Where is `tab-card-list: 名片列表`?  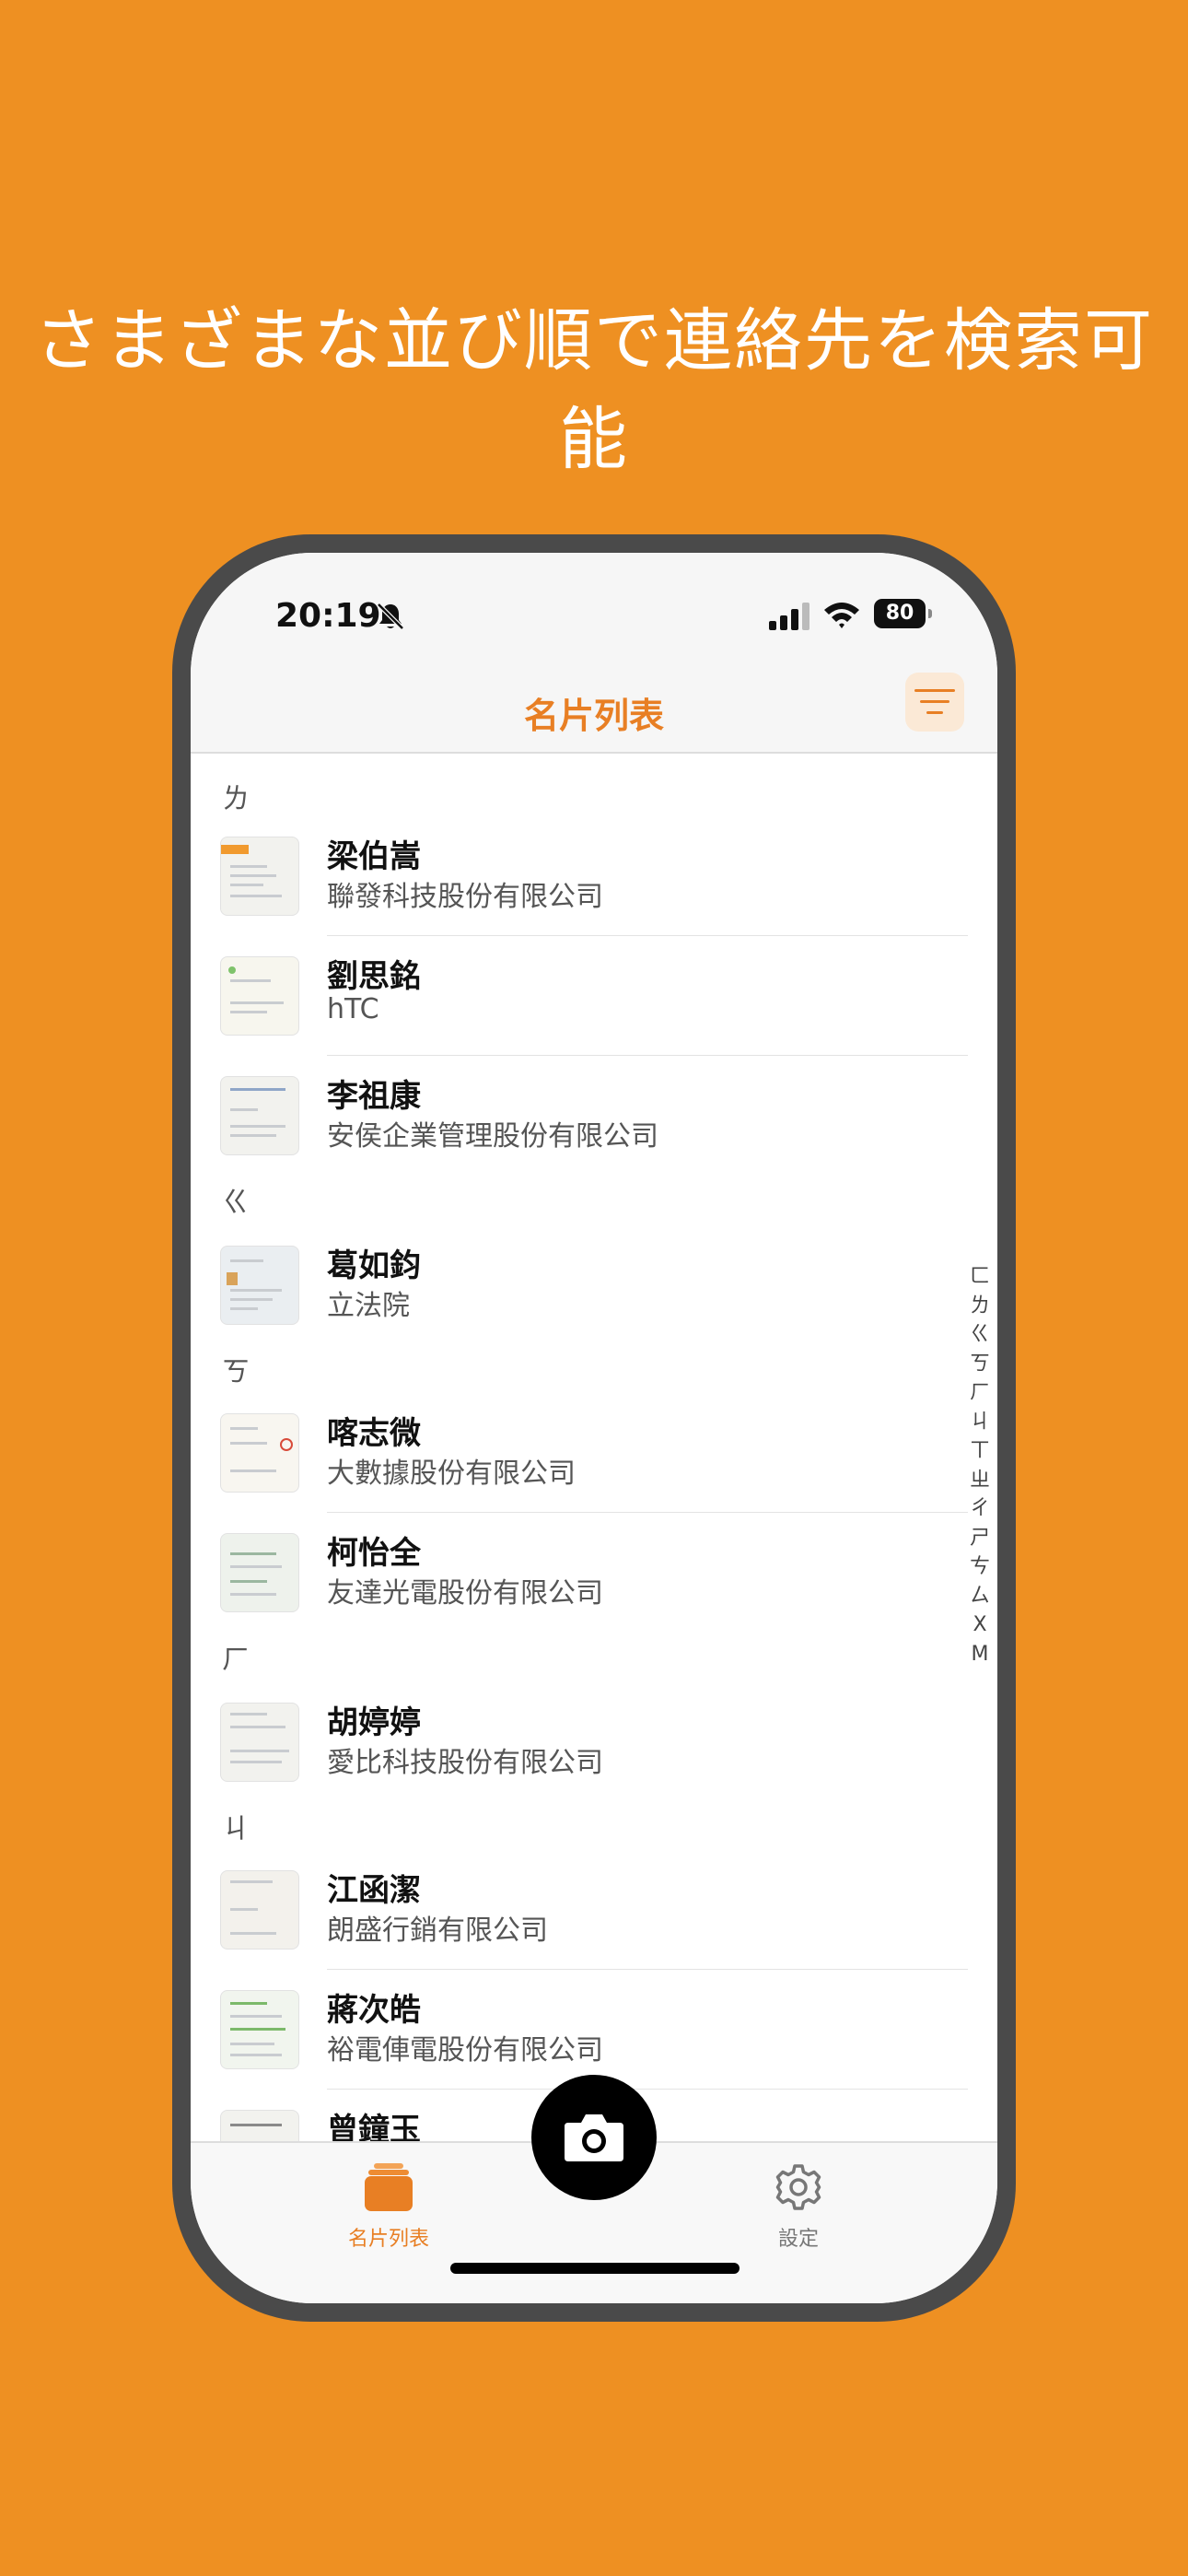
tab-card-list: 名片列表 is located at coordinates (388, 2206).